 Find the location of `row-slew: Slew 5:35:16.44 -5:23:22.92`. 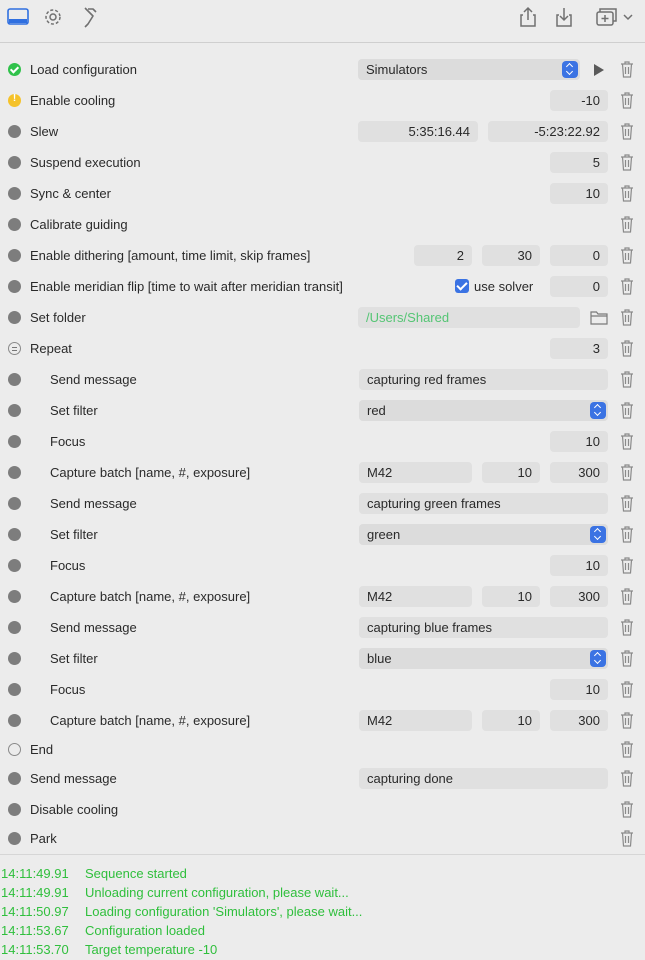

row-slew: Slew 5:35:16.44 -5:23:22.92 is located at coordinates (322, 131).